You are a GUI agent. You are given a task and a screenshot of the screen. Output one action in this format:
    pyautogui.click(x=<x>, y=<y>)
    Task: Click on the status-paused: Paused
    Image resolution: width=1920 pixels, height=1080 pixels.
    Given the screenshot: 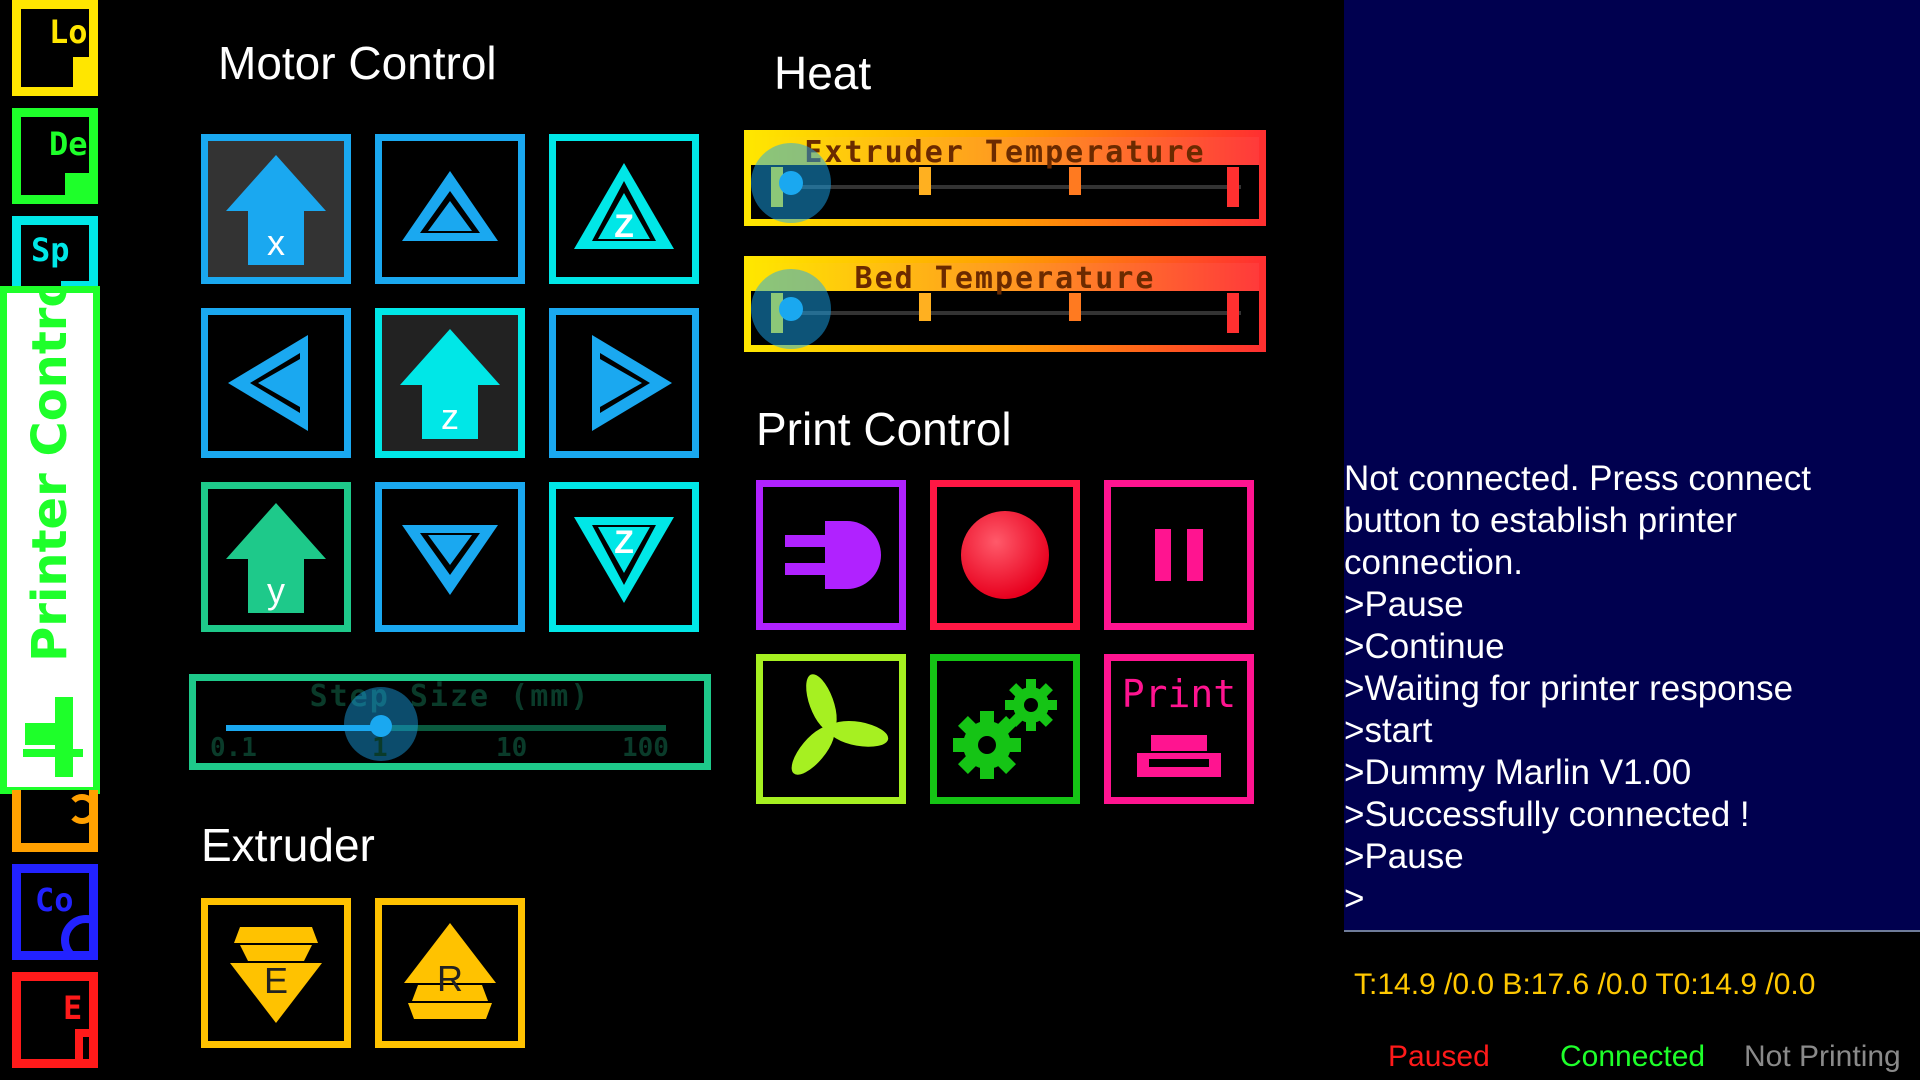 What is the action you would take?
    pyautogui.click(x=1439, y=1056)
    